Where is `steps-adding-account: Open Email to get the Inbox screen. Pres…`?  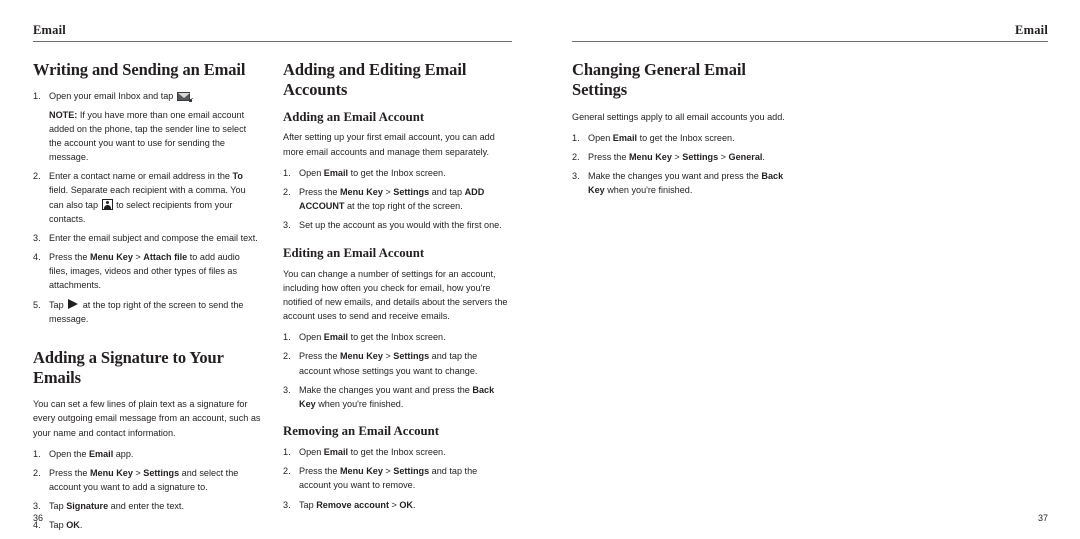
steps-adding-account: Open Email to get the Inbox screen. Pres… is located at coordinates (397, 199).